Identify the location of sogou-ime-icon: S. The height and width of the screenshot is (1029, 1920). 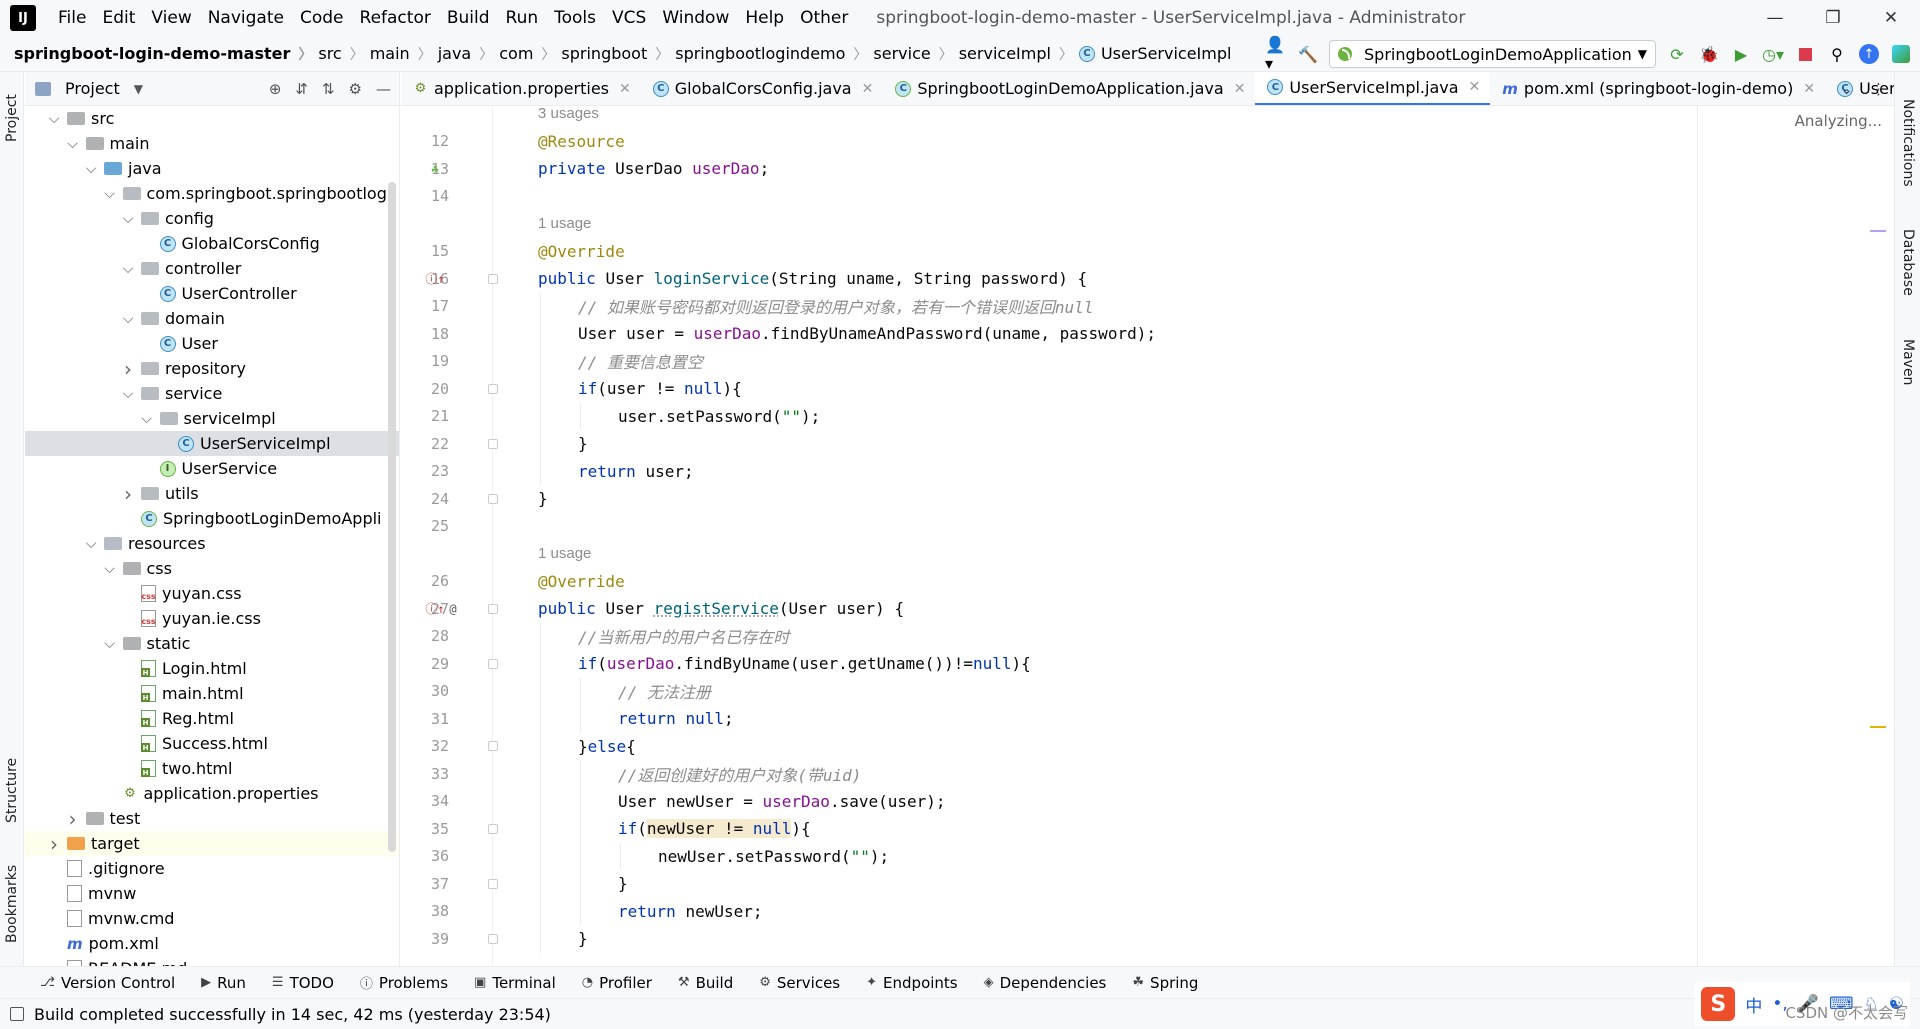
(1718, 1004).